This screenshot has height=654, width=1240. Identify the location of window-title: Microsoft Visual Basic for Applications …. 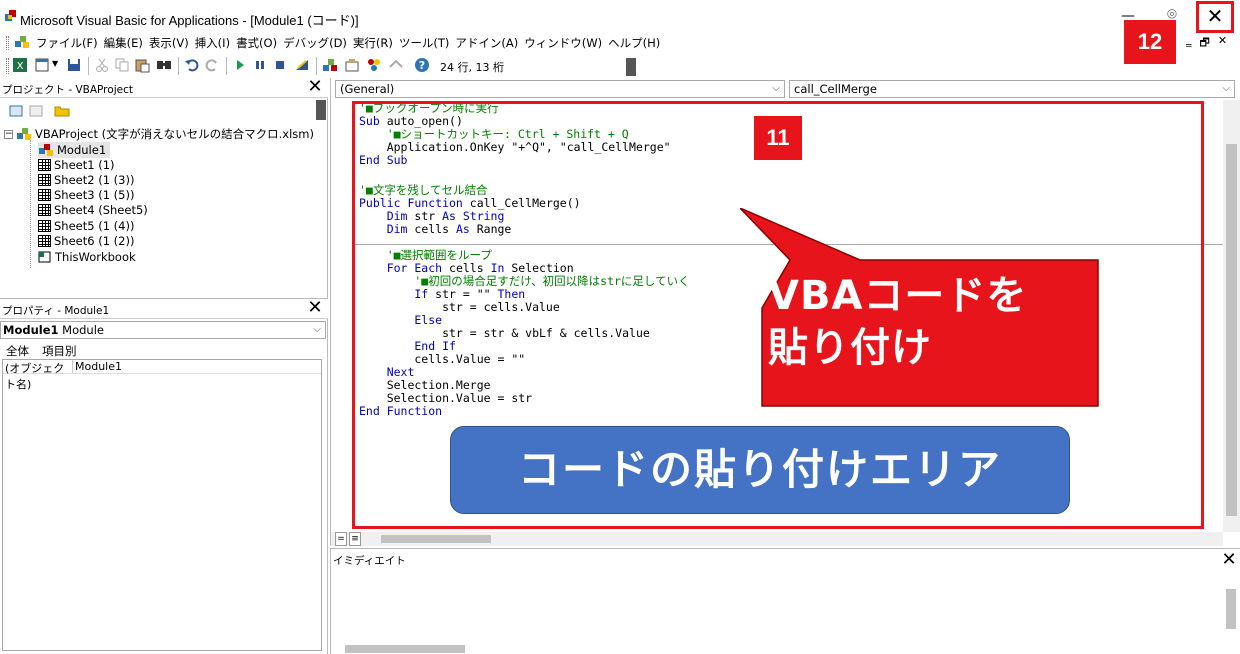
(189, 20).